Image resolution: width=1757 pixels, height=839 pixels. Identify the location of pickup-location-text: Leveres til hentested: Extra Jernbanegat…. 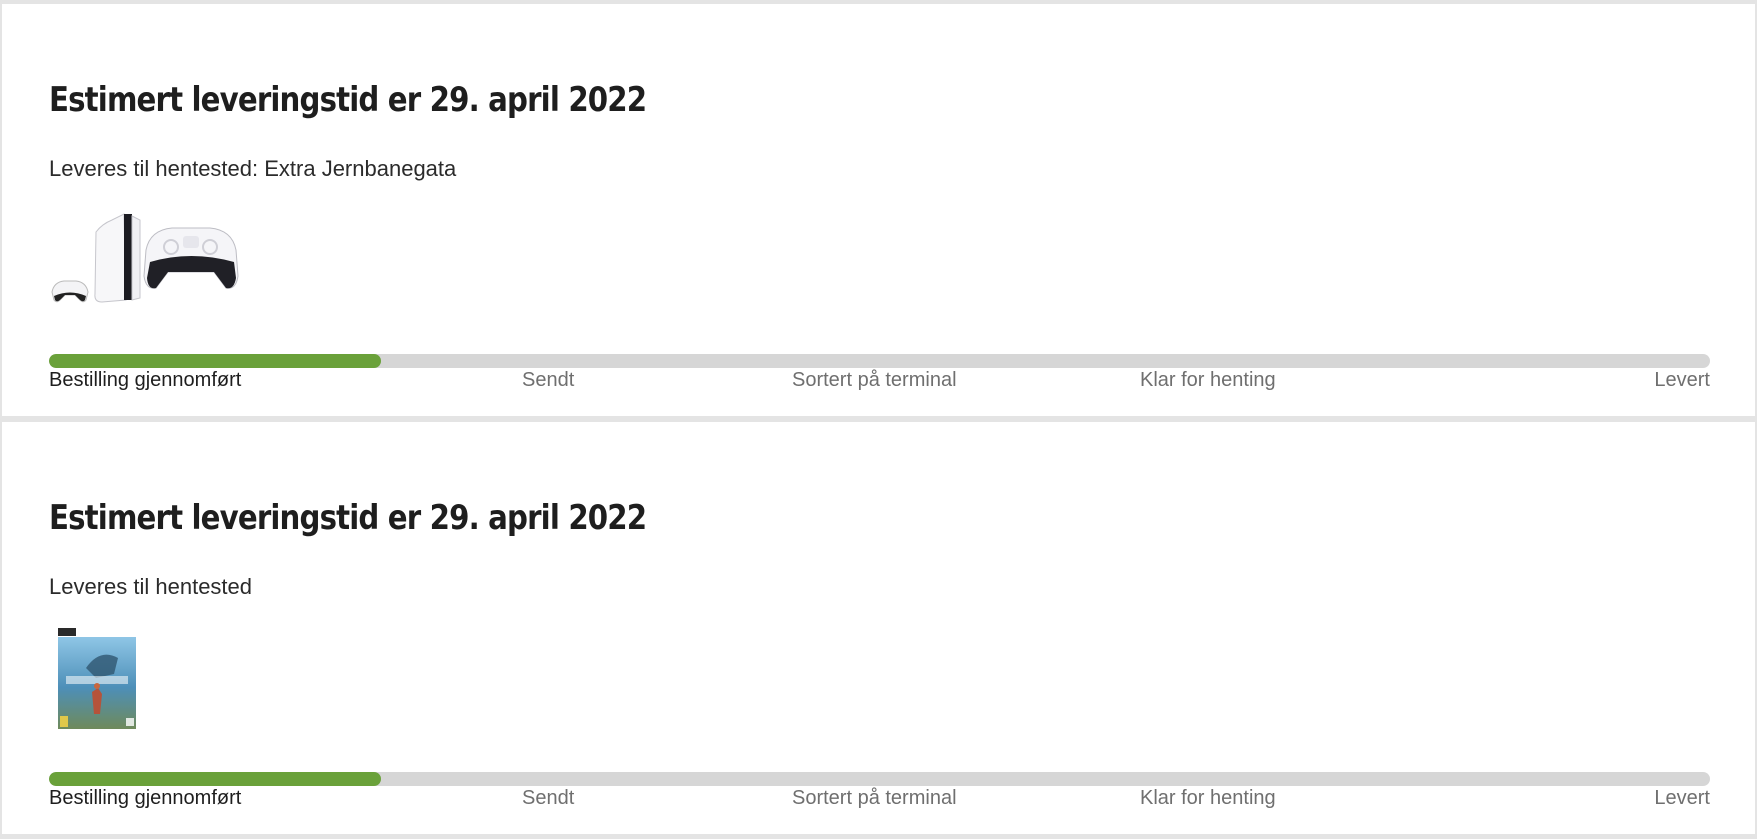
(253, 168).